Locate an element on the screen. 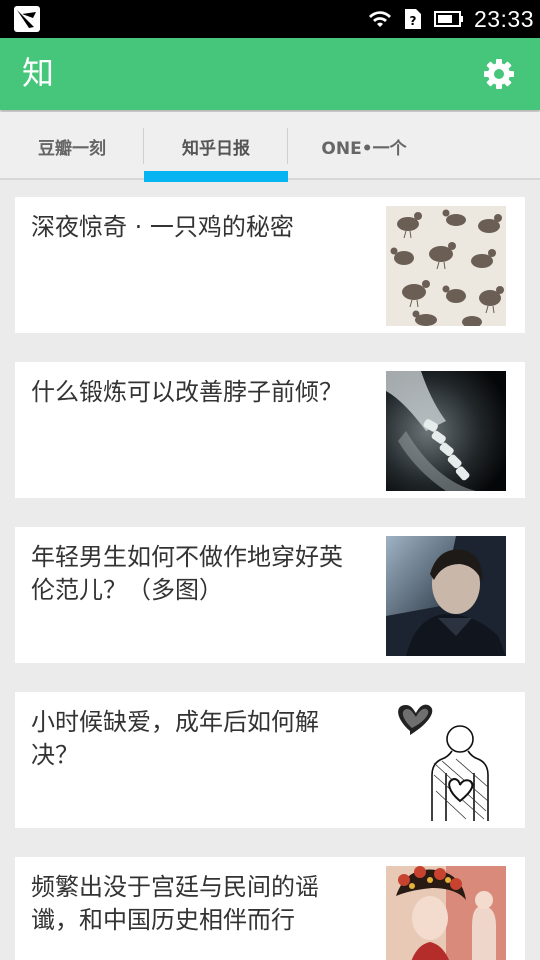  status-bar: ? 23:33 is located at coordinates (270, 19).